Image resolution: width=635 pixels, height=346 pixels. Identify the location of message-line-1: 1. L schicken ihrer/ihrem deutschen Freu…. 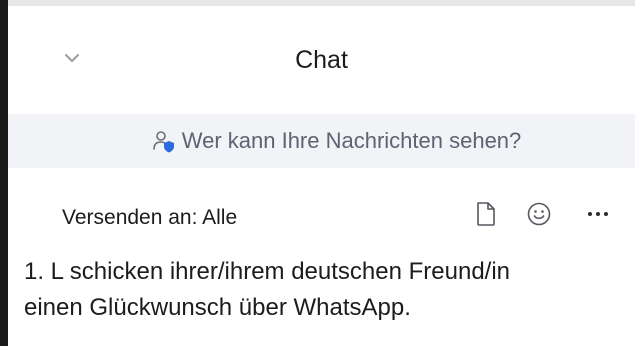
(267, 271).